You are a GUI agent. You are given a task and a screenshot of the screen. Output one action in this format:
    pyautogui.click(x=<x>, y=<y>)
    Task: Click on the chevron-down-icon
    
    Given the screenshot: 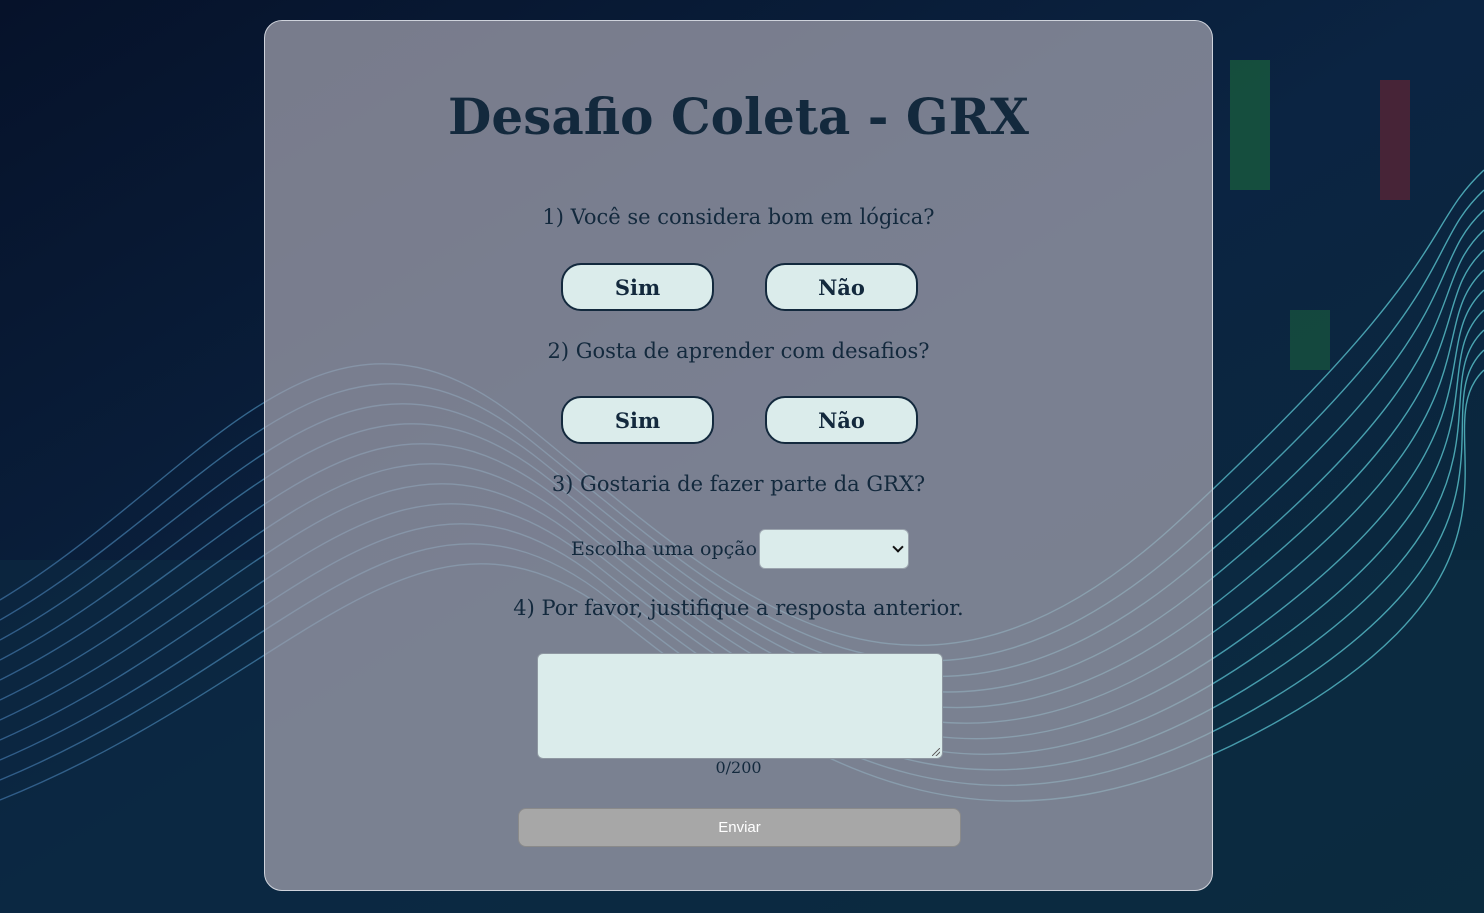 What is the action you would take?
    pyautogui.click(x=898, y=547)
    